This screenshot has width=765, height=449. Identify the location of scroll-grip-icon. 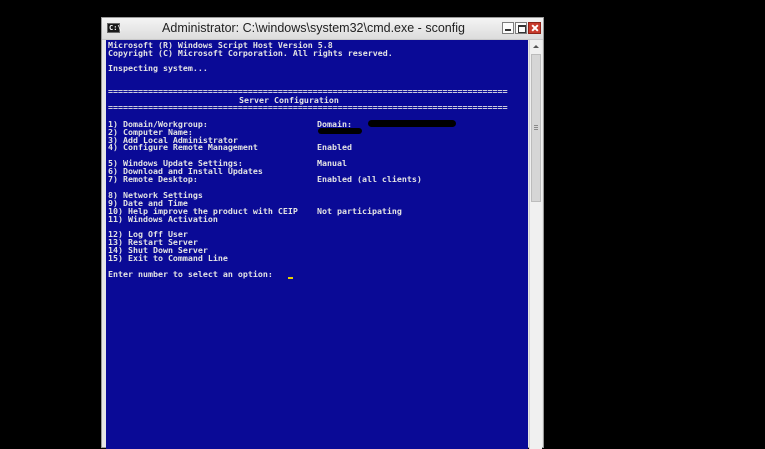
(536, 128).